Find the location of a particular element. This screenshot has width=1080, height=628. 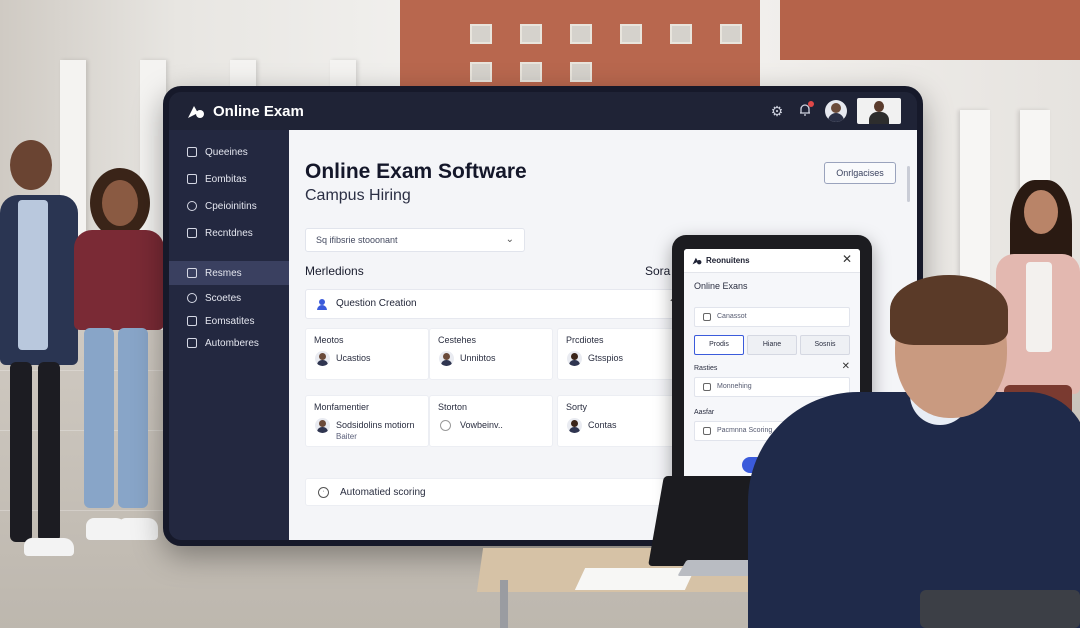

card-name: Vowbeinv.. is located at coordinates (481, 425).